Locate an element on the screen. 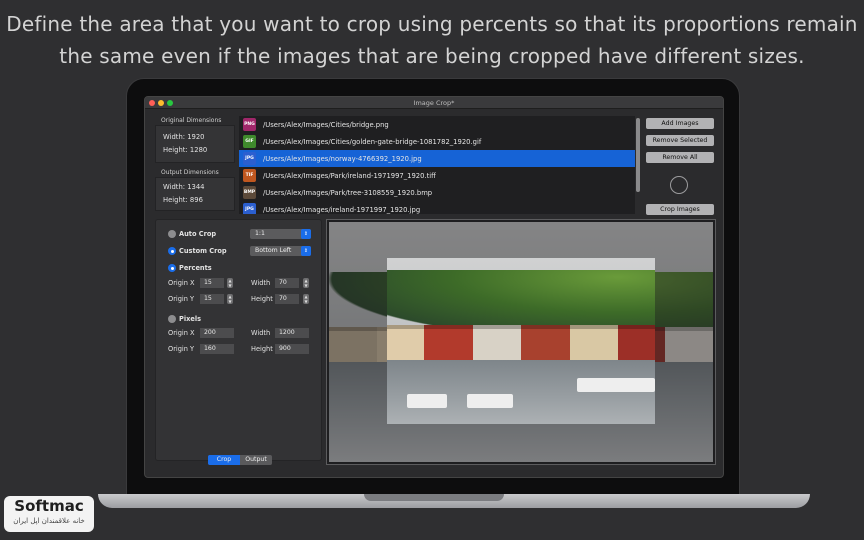  softmac-brand: Softmac is located at coordinates (49, 506).